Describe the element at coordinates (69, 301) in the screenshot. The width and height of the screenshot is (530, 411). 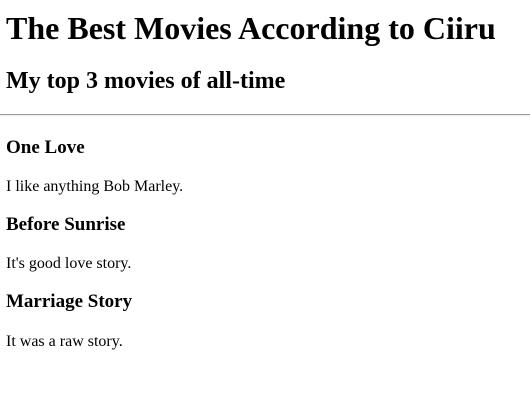
I see `movie-title: Marriage Story` at that location.